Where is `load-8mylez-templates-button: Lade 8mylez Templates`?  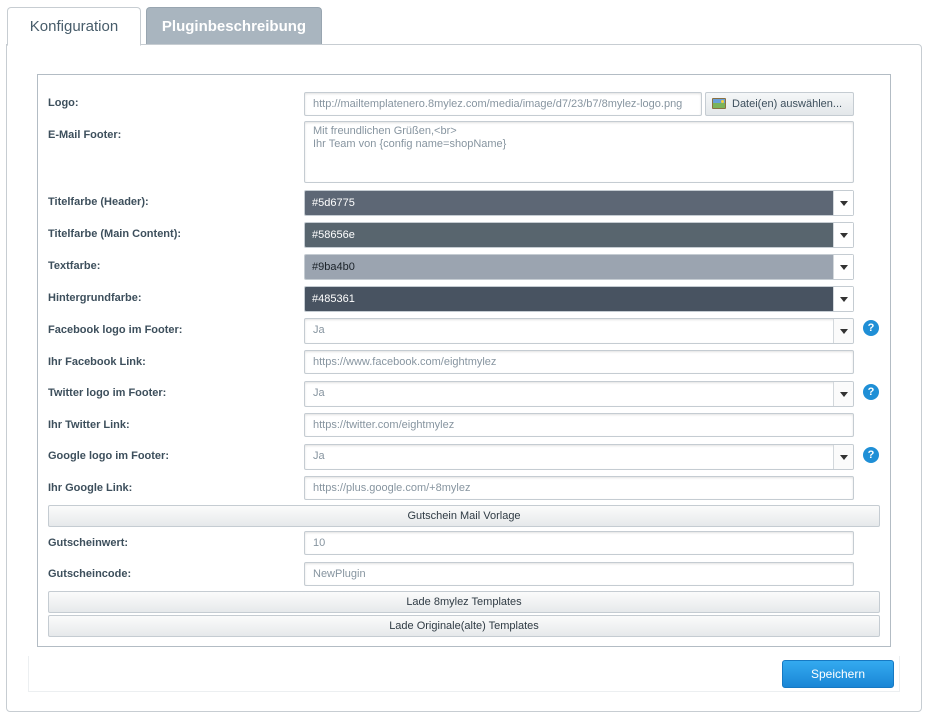
load-8mylez-templates-button: Lade 8mylez Templates is located at coordinates (464, 602).